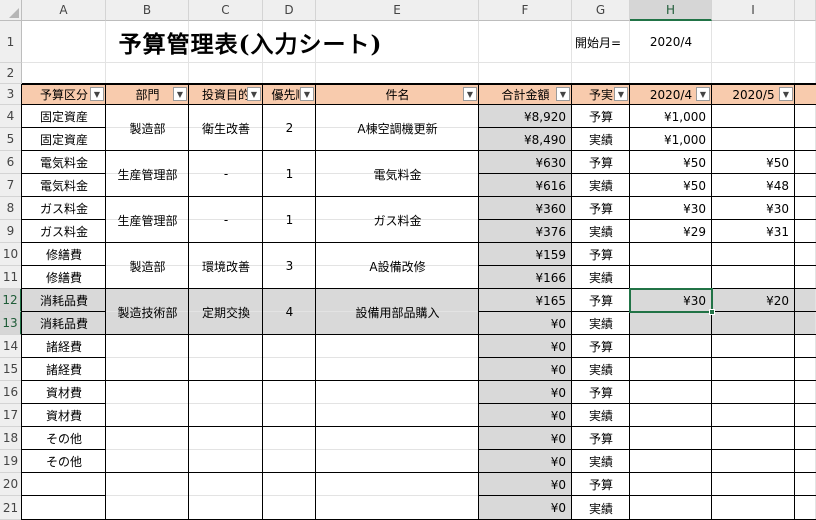  I want to click on purpose-cell: 環境改善, so click(226, 266).